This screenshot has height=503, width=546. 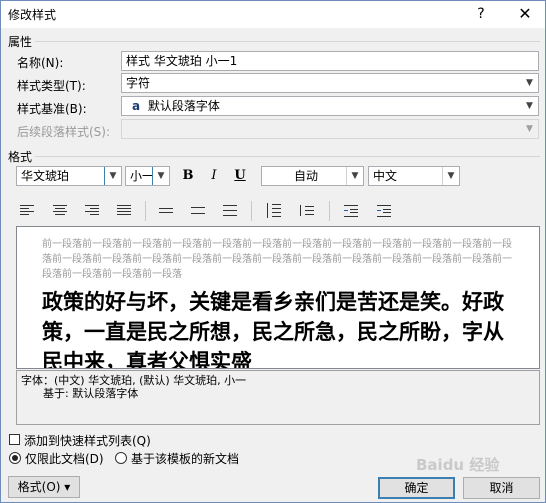 What do you see at coordinates (330, 61) in the screenshot?
I see `name-input: 样式 华文琥珀 小一1` at bounding box center [330, 61].